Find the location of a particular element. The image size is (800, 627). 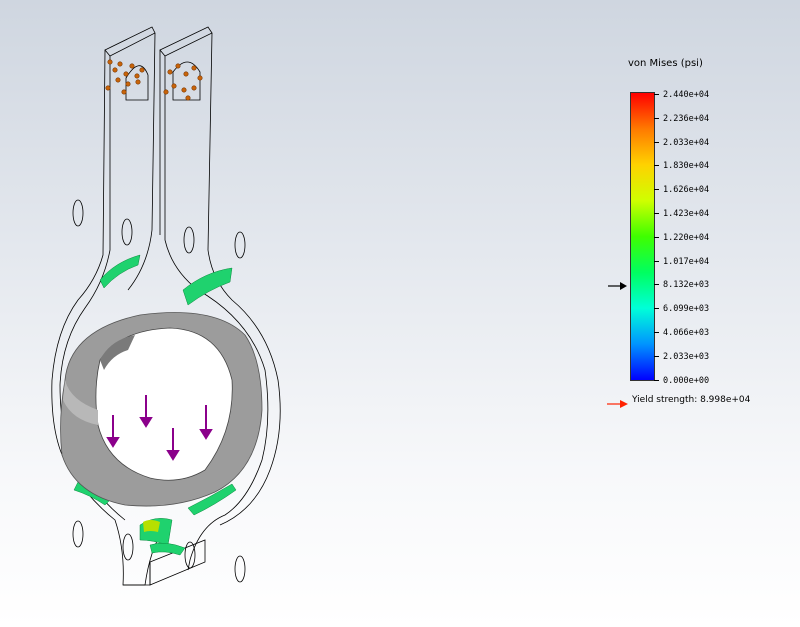

legend-title: von Mises (psi) is located at coordinates (665, 63).